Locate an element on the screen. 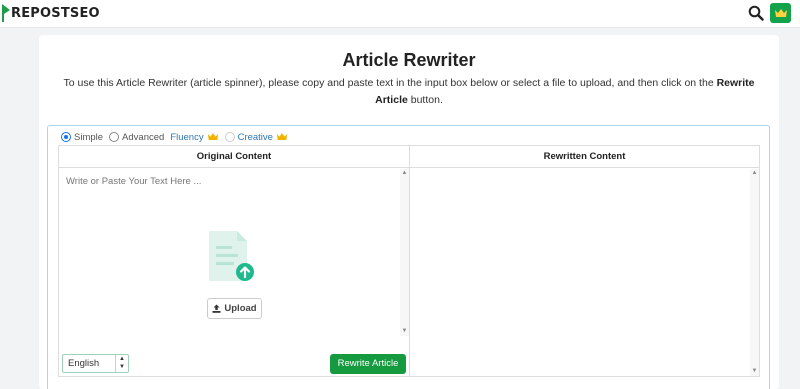 Image resolution: width=800 pixels, height=389 pixels. original-content-header: Original Content is located at coordinates (234, 157).